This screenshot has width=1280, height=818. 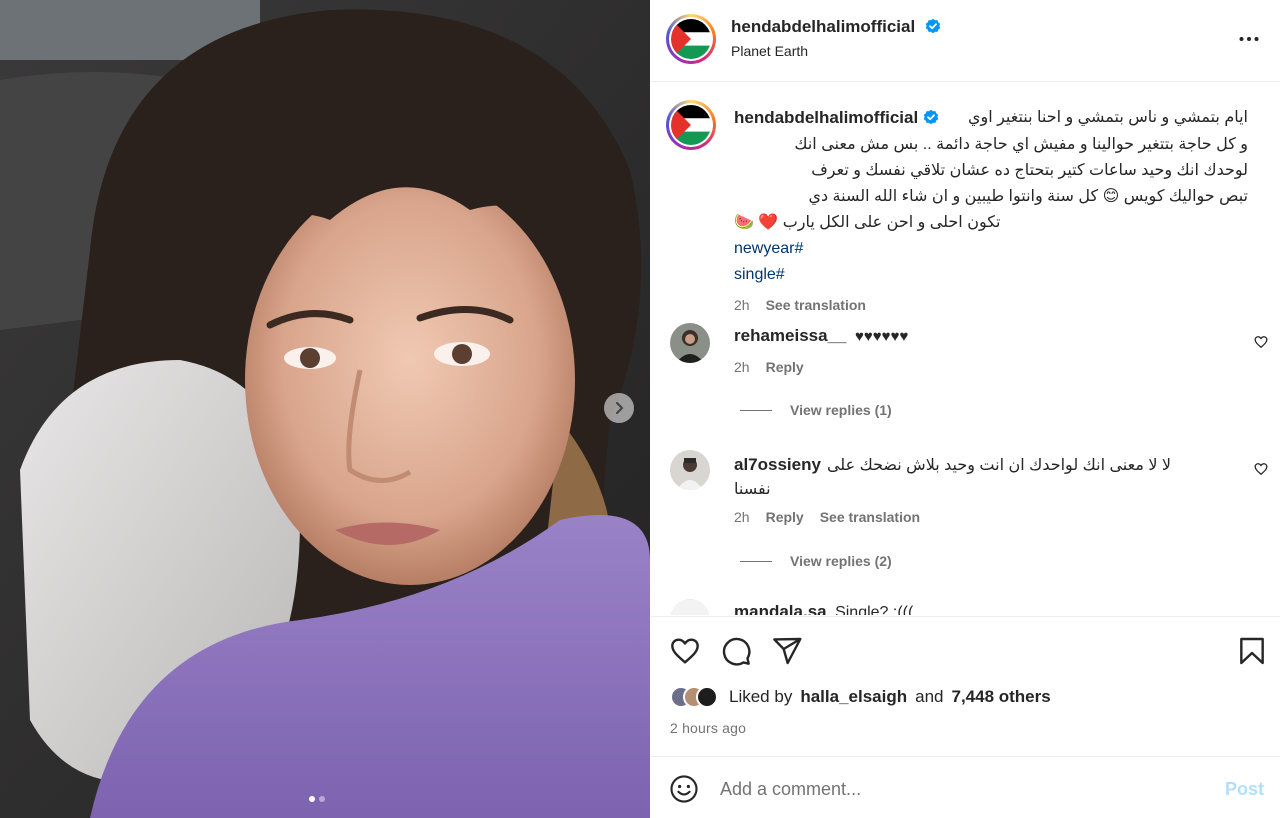 I want to click on caption-author-avatar, so click(x=691, y=125).